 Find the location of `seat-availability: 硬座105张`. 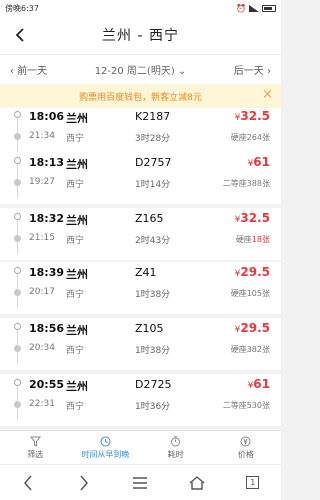

seat-availability: 硬座105张 is located at coordinates (250, 293).